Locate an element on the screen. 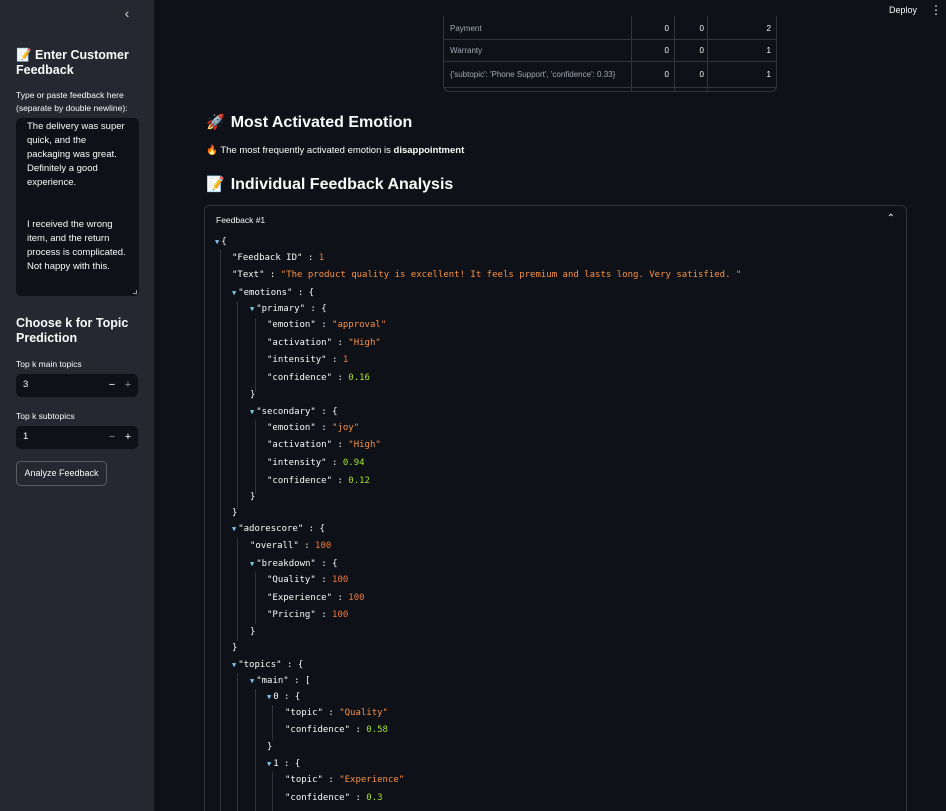 The width and height of the screenshot is (946, 811). json-line: "topic" : "Quality" is located at coordinates (336, 713).